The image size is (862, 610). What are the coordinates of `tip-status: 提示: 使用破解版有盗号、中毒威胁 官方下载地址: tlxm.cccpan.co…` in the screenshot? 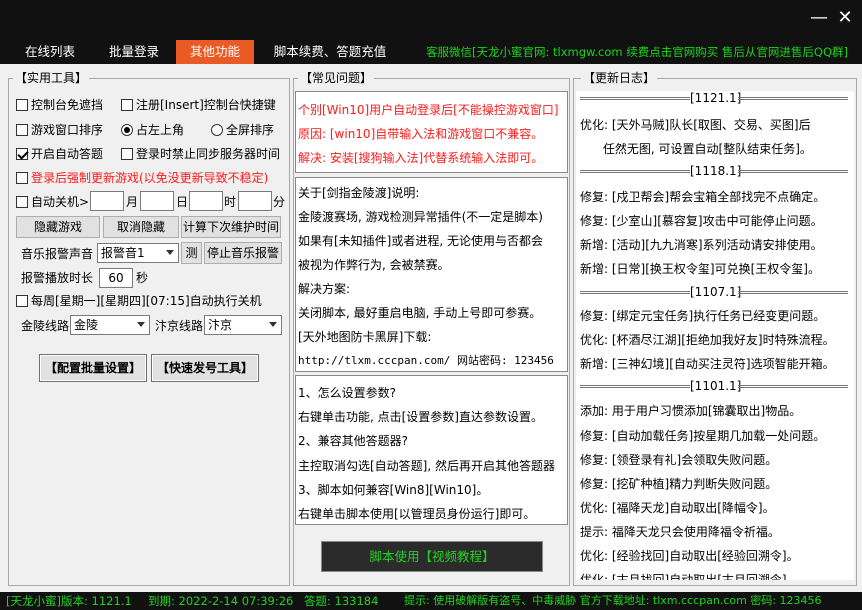 It's located at (613, 600).